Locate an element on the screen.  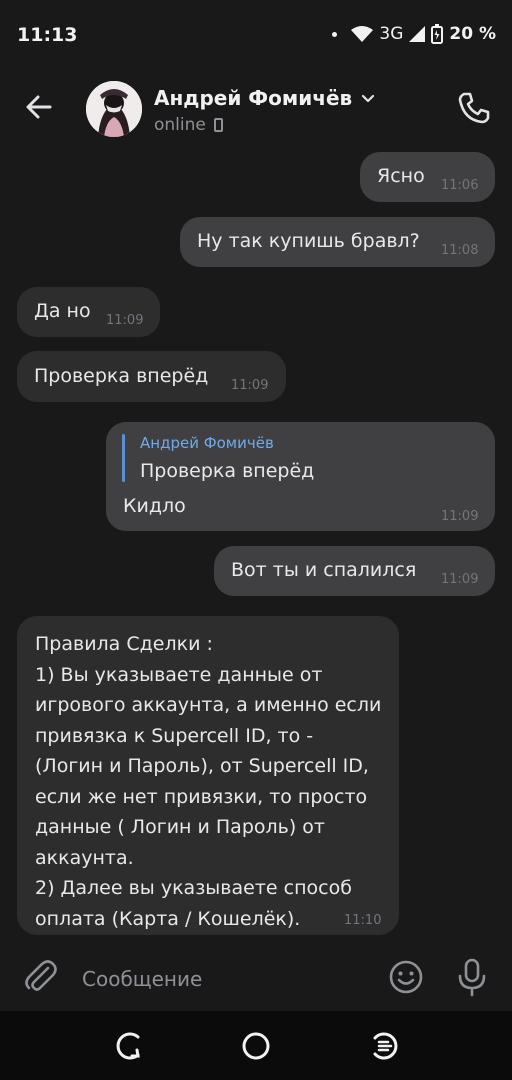
message-text: Кидло is located at coordinates (154, 506).